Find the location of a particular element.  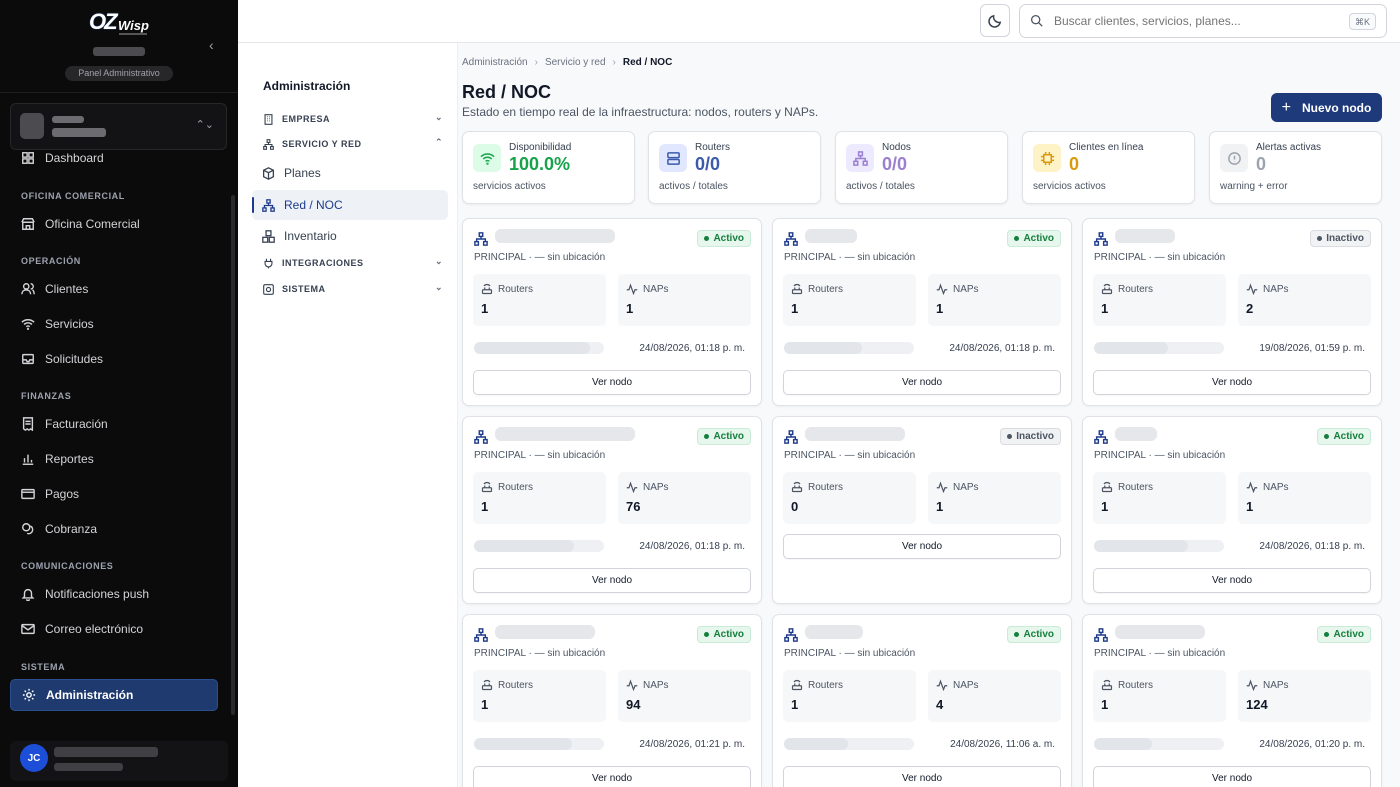

boxes-icon is located at coordinates (269, 236).